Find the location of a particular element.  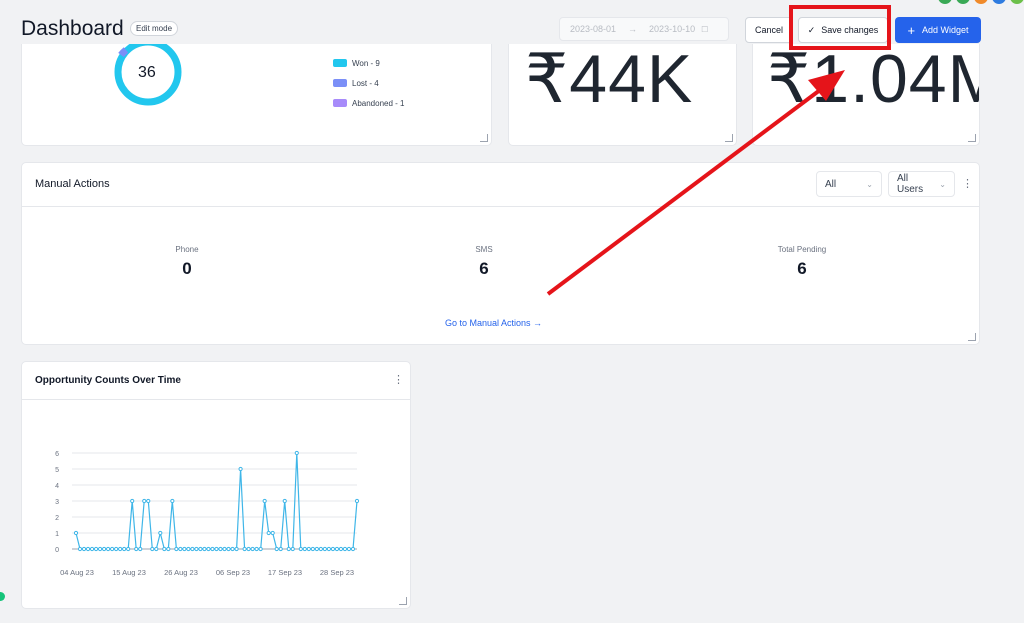

add-widget-button: + Add Widget is located at coordinates (938, 30).